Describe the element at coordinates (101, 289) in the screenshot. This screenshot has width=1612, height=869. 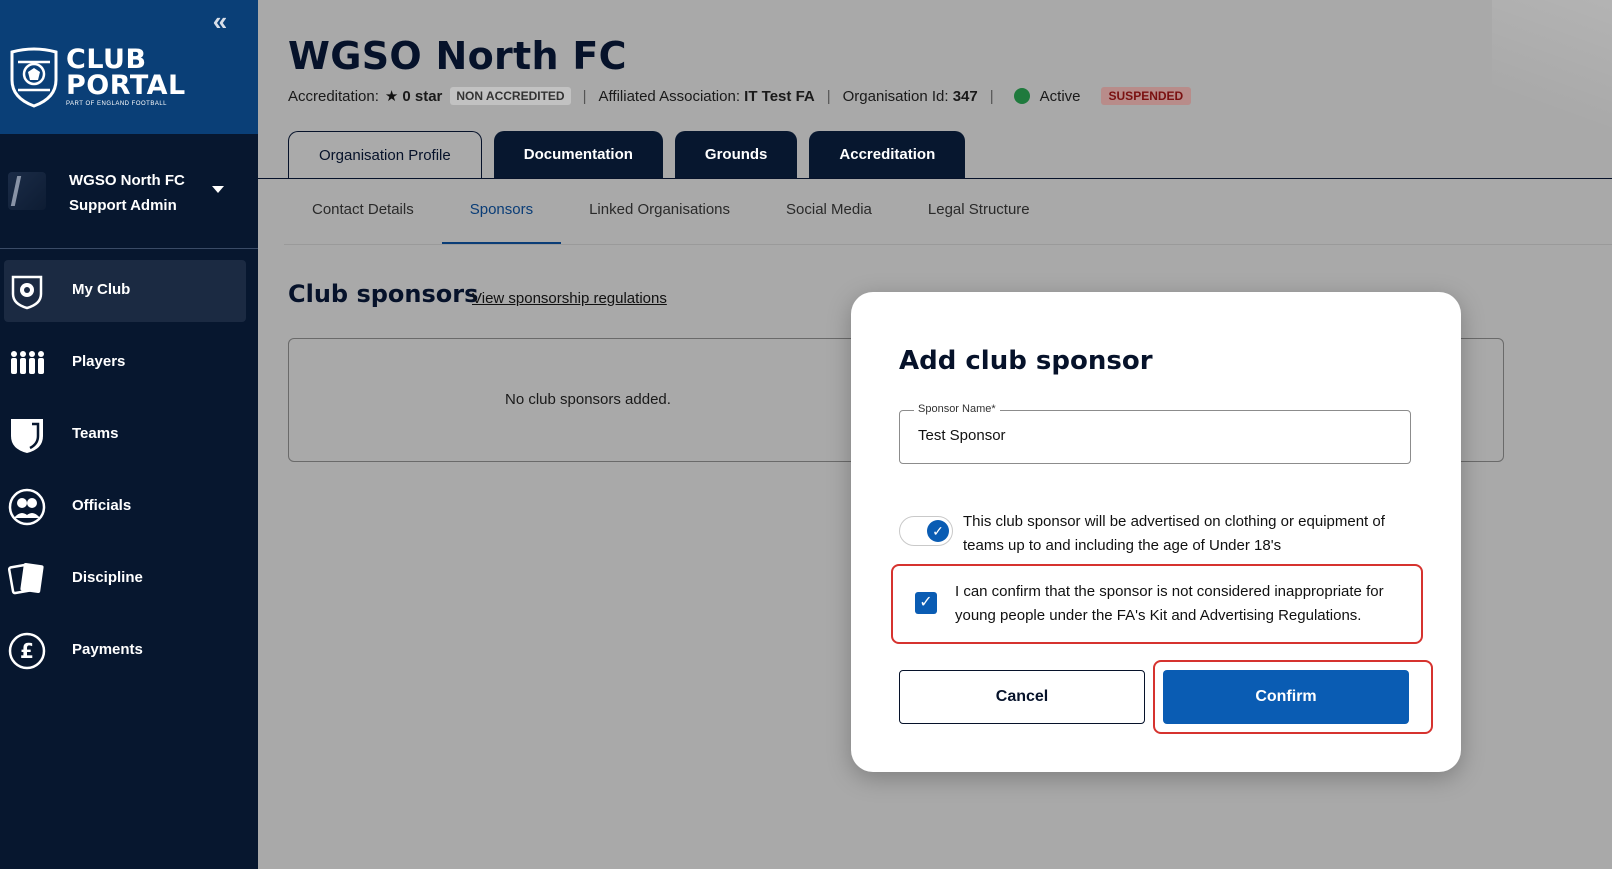
I see `sidebar-item-label: My Club` at that location.